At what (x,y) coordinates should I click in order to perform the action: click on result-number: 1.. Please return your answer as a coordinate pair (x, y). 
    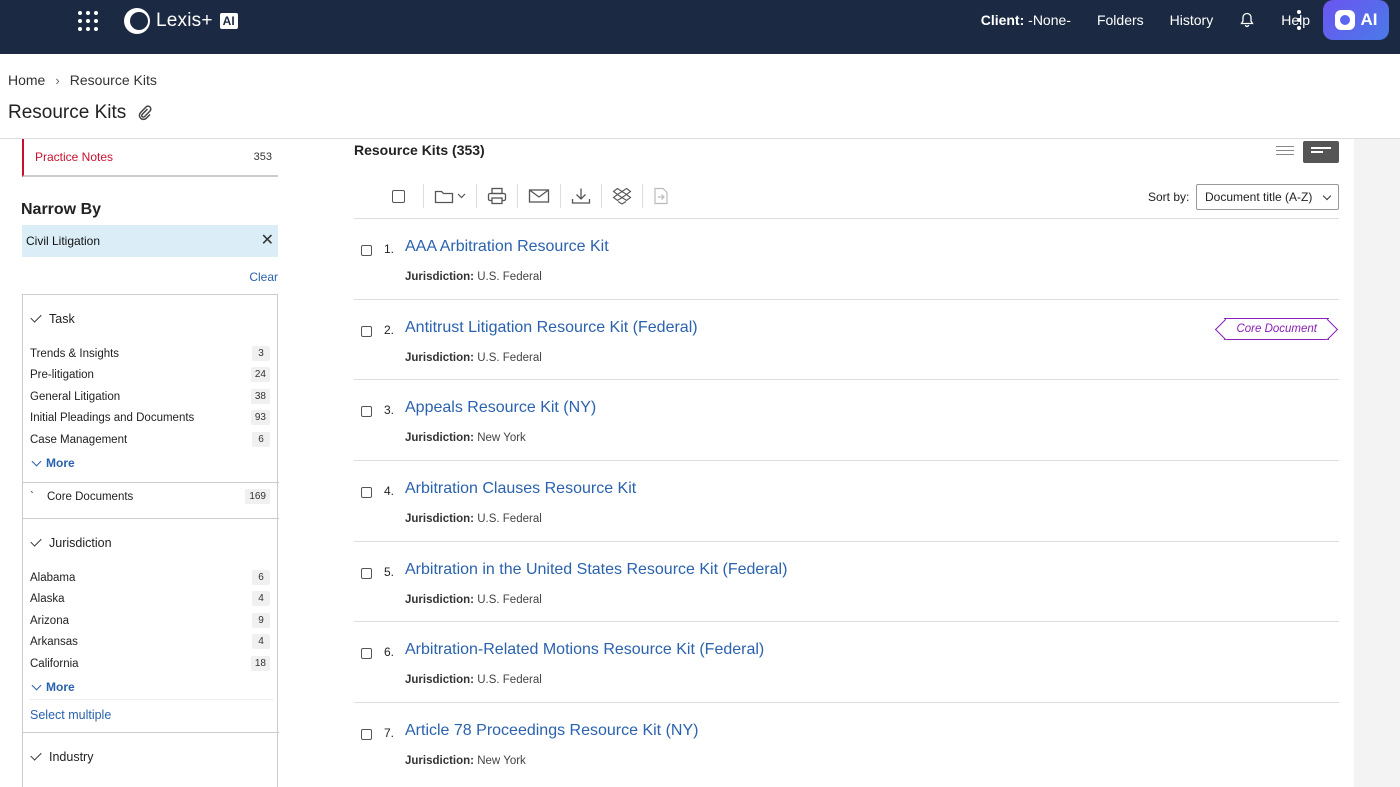
    Looking at the image, I should click on (389, 249).